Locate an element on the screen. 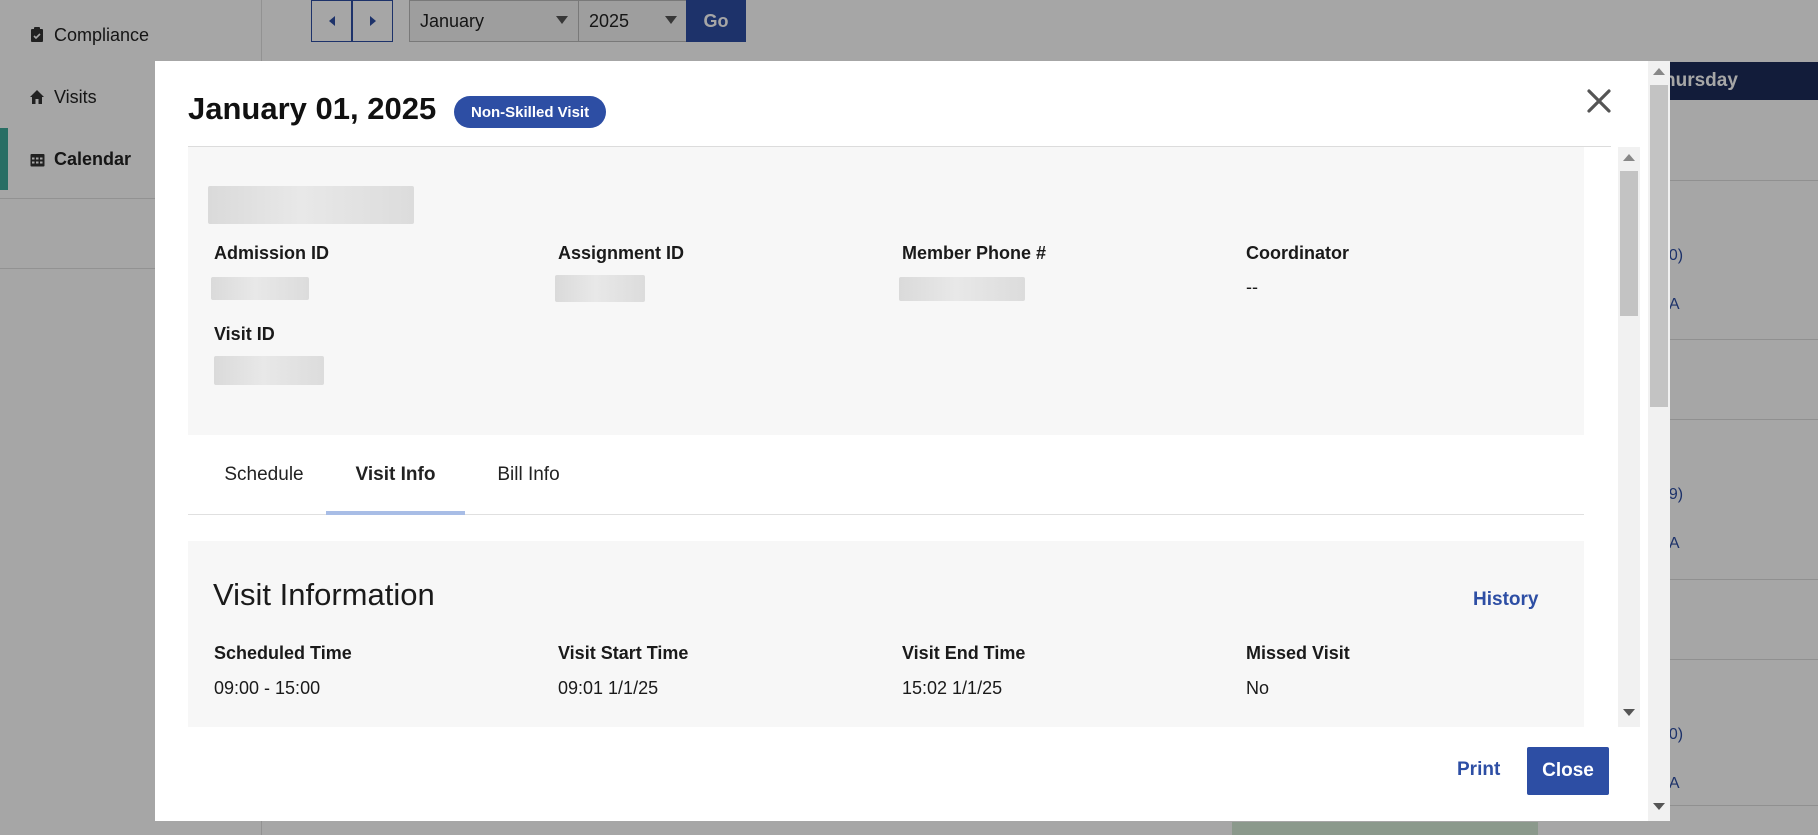  missed-visit-label: Missed Visit is located at coordinates (1298, 653).